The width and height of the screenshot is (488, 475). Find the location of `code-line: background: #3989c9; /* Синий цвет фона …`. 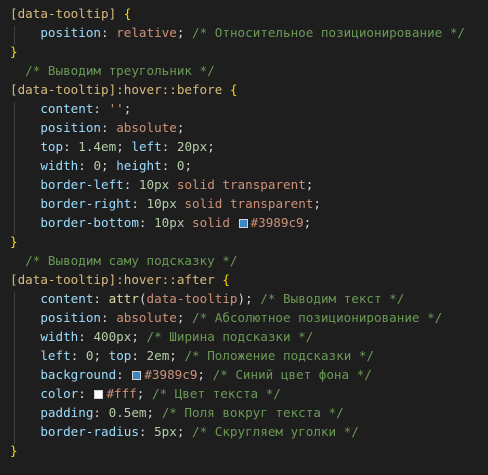

code-line: background: #3989c9; /* Синий цвет фона … is located at coordinates (244, 374).